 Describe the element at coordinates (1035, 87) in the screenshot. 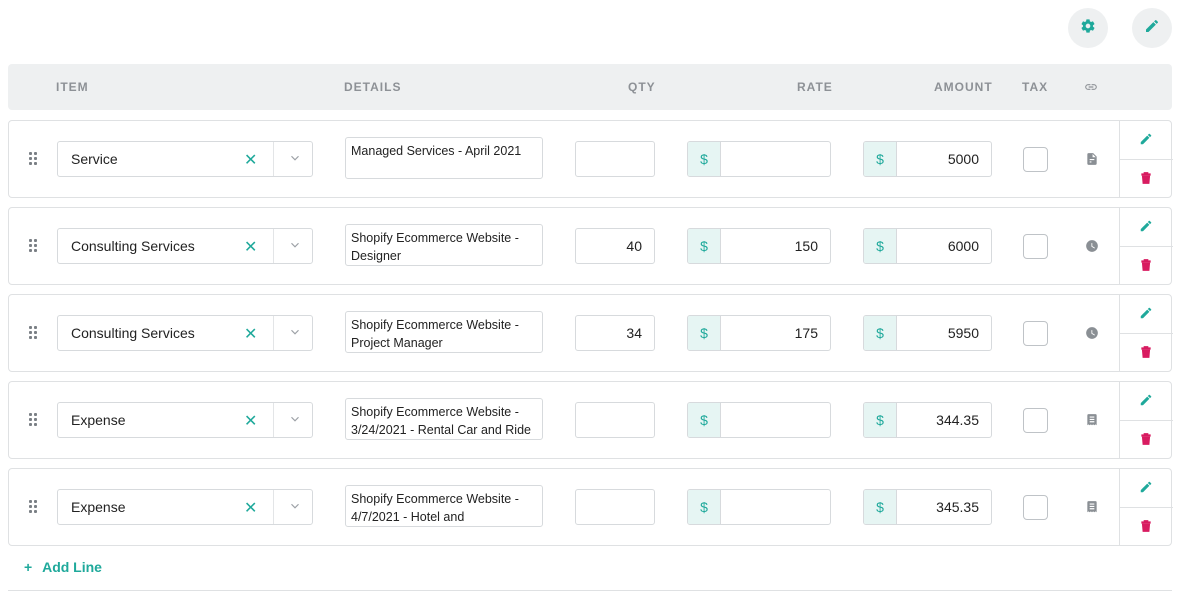

I see `column-header-tax: TAX` at that location.